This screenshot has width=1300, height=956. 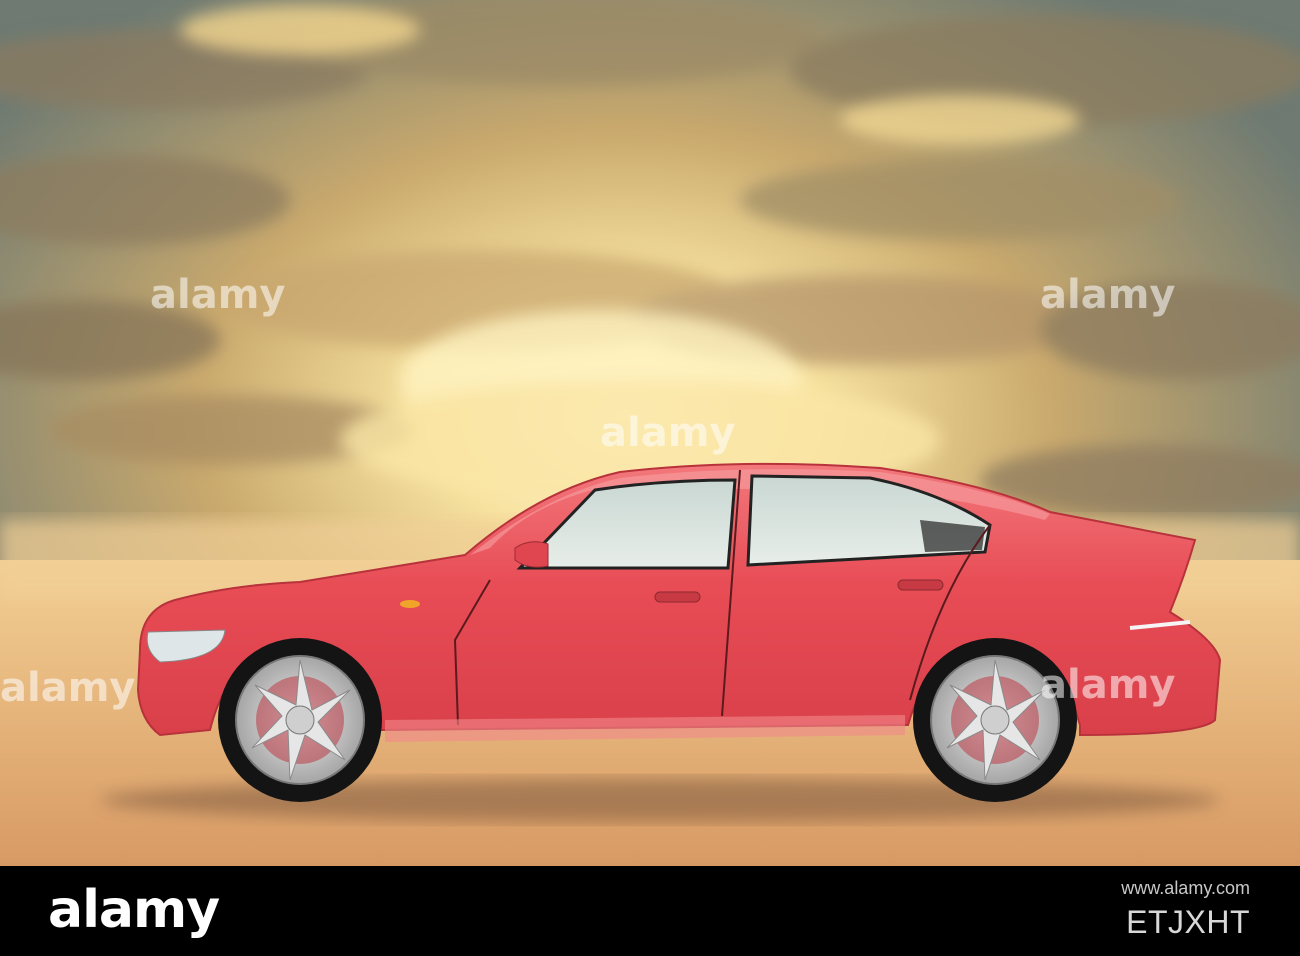 What do you see at coordinates (920, 585) in the screenshot?
I see `rear-door-handle` at bounding box center [920, 585].